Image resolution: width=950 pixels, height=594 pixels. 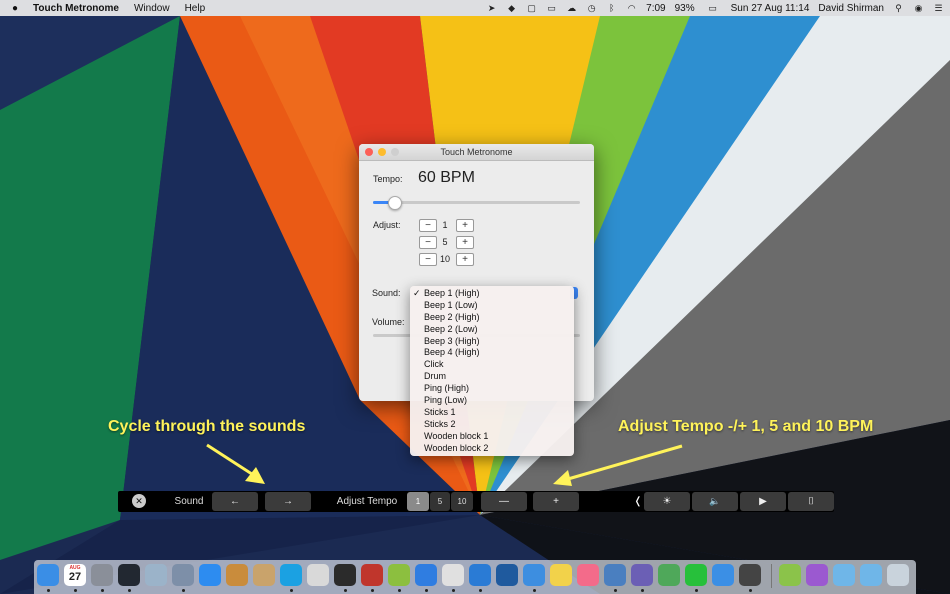 What do you see at coordinates (770, 8) in the screenshot?
I see `clock: Sun 27 Aug 11:14` at bounding box center [770, 8].